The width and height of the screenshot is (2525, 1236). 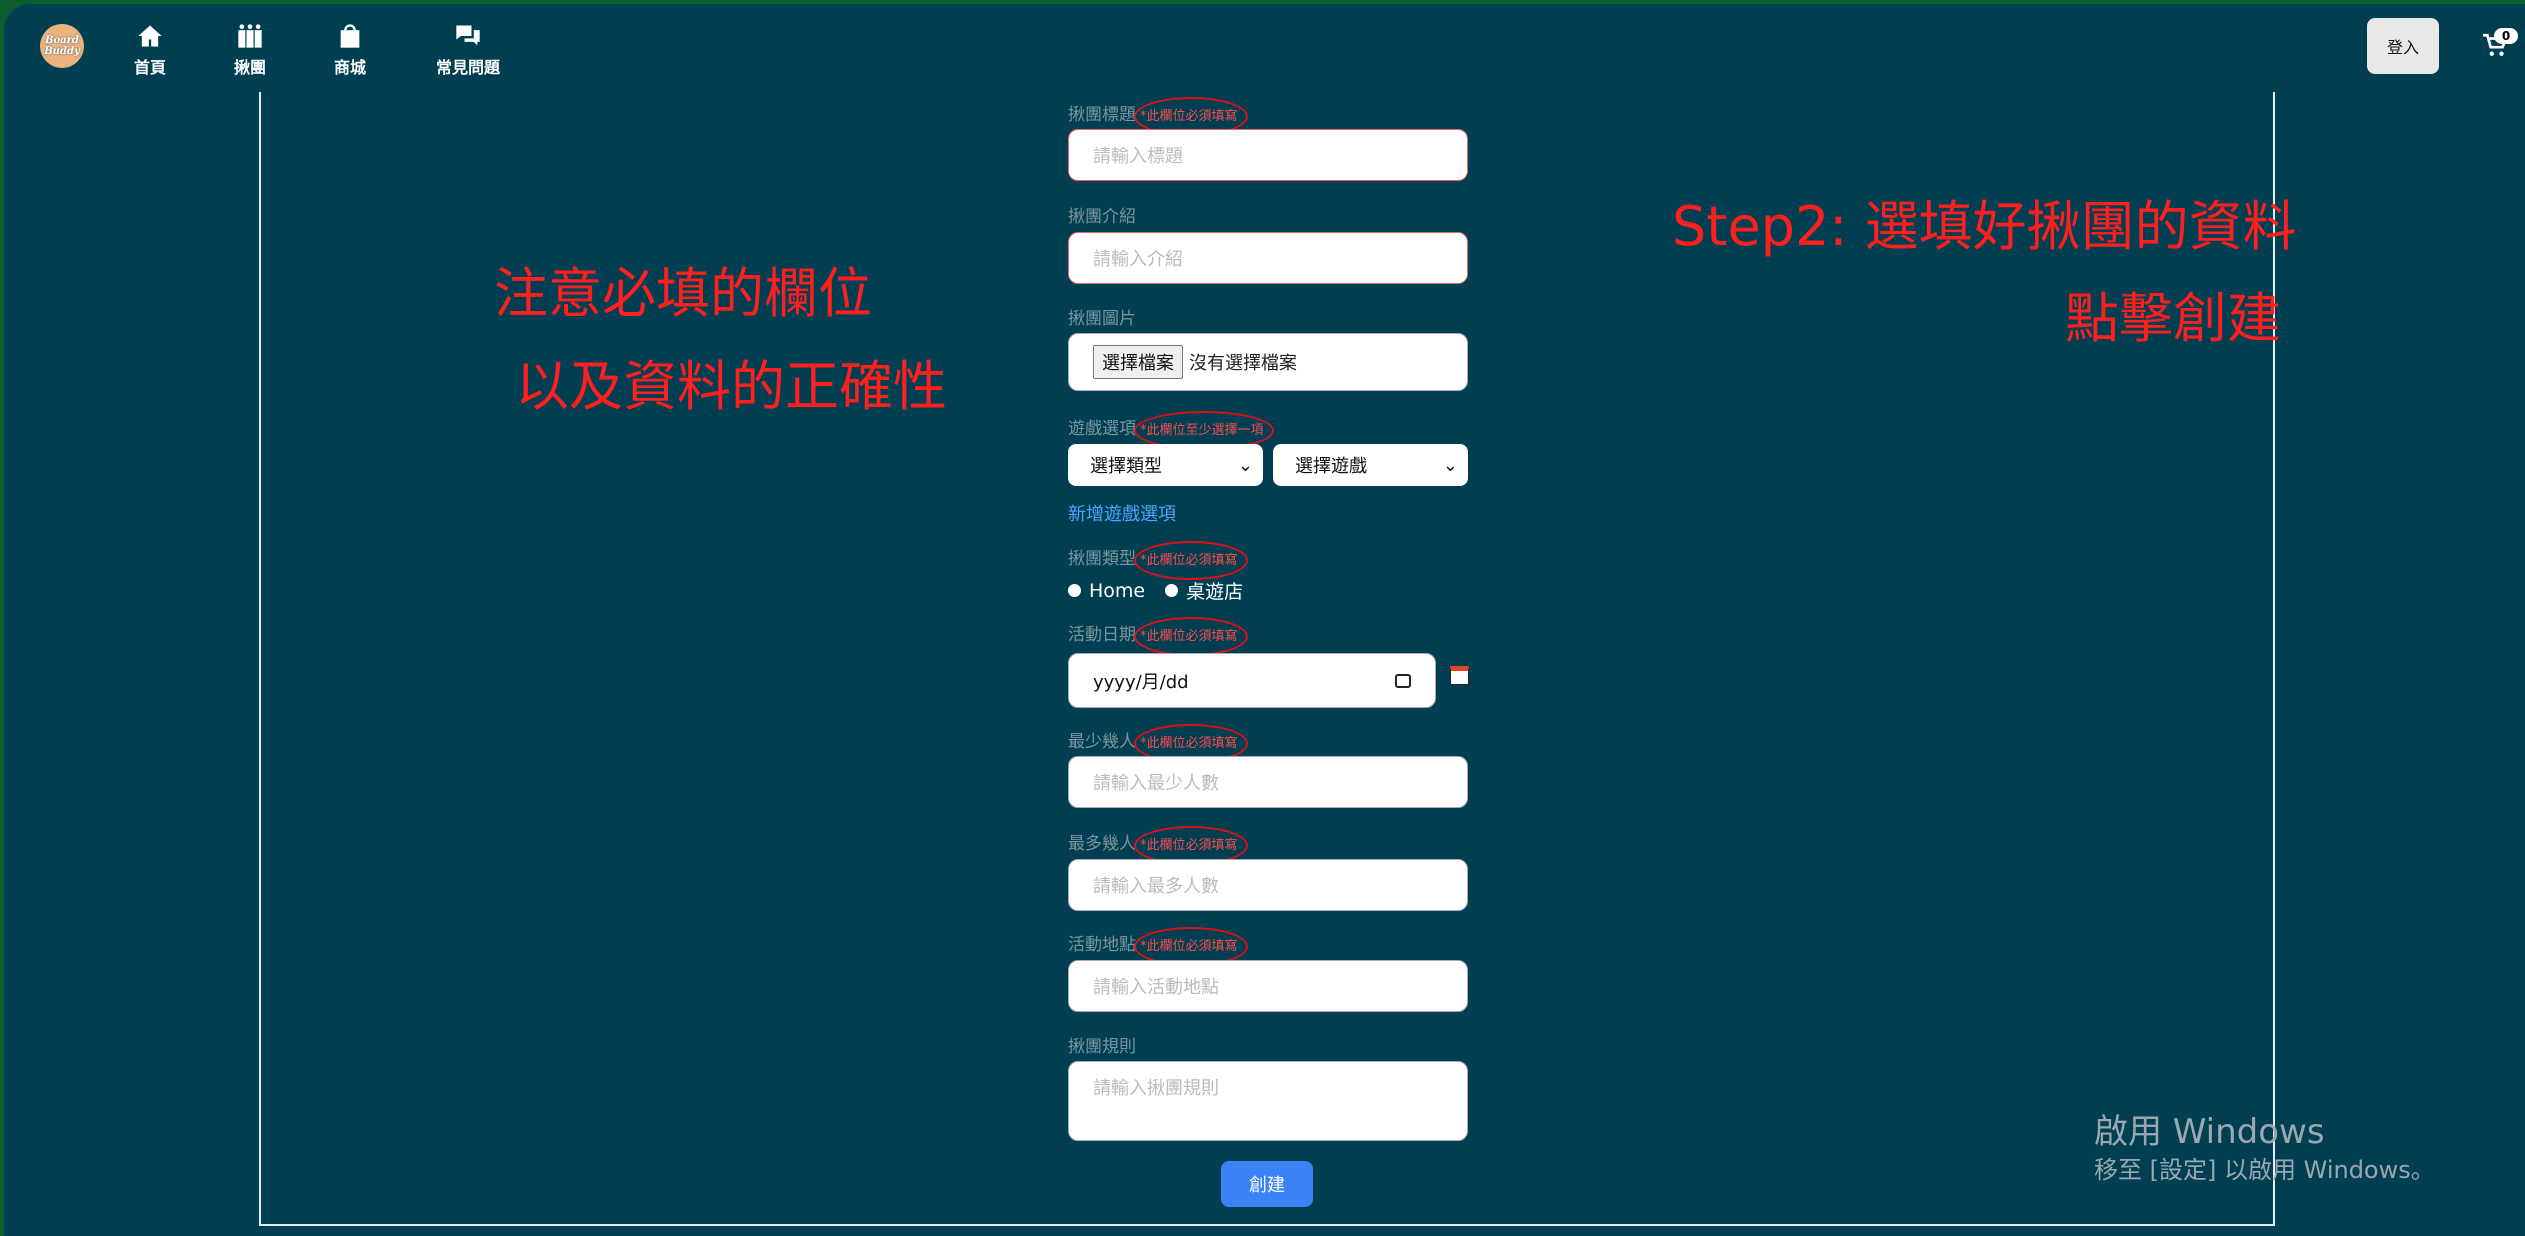 I want to click on min-label: 最少幾人 *此欄位必須填寫, so click(x=1153, y=742).